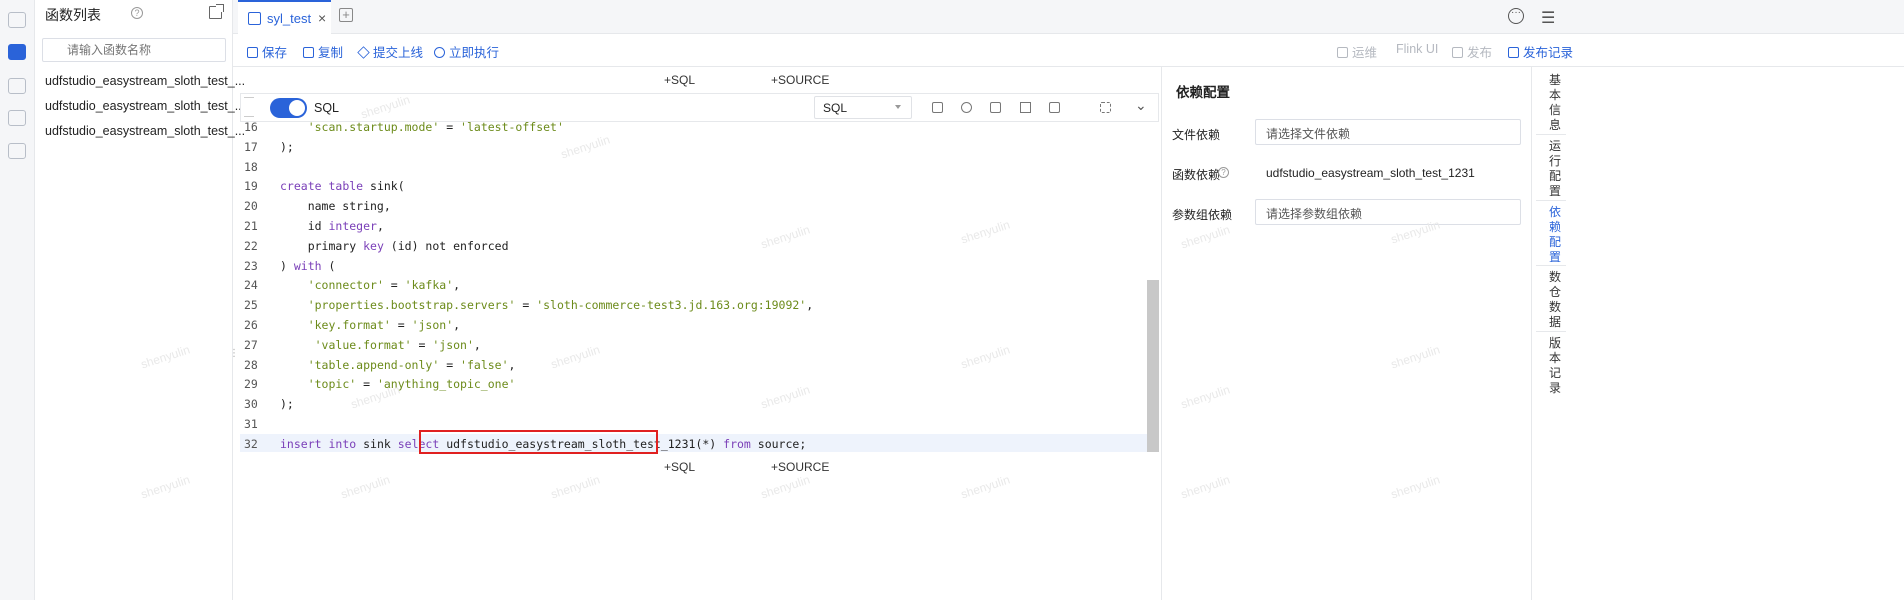  I want to click on line-number: 21, so click(251, 226).